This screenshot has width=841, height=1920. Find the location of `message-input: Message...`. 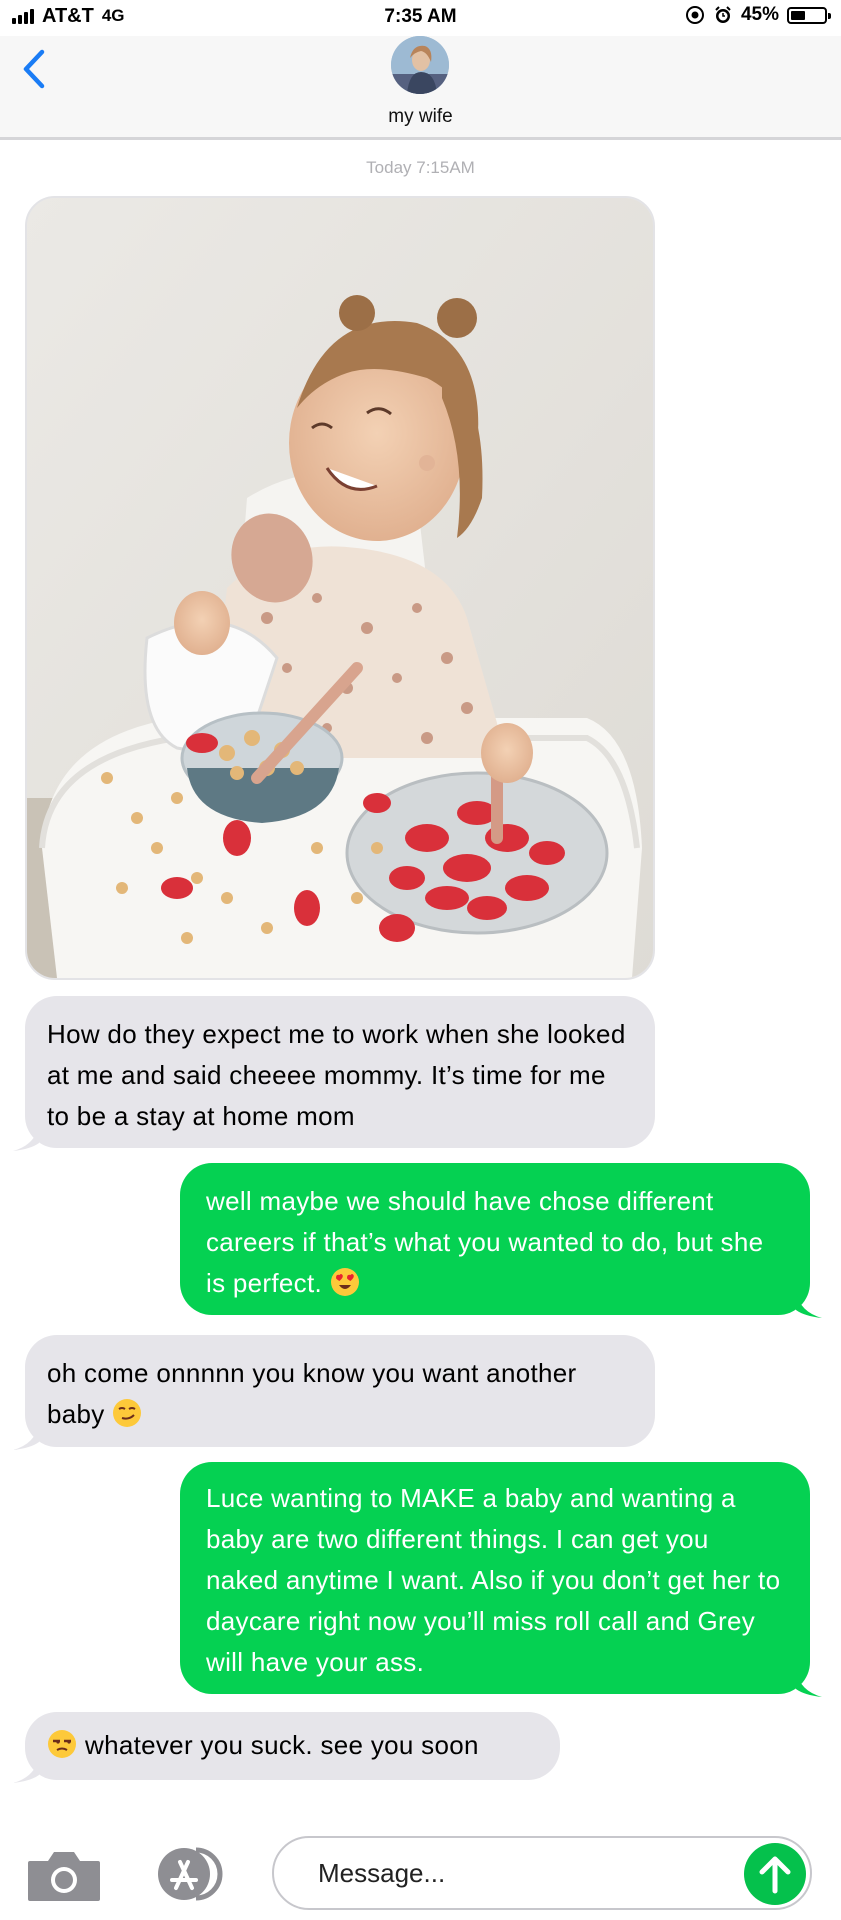

message-input: Message... is located at coordinates (542, 1873).